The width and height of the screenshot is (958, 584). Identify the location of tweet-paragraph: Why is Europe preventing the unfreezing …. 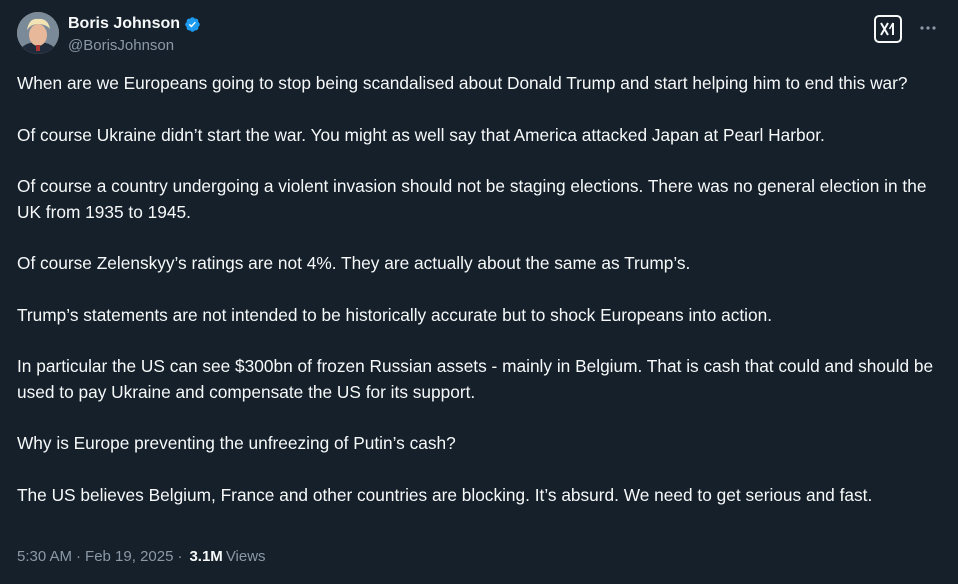
(236, 443).